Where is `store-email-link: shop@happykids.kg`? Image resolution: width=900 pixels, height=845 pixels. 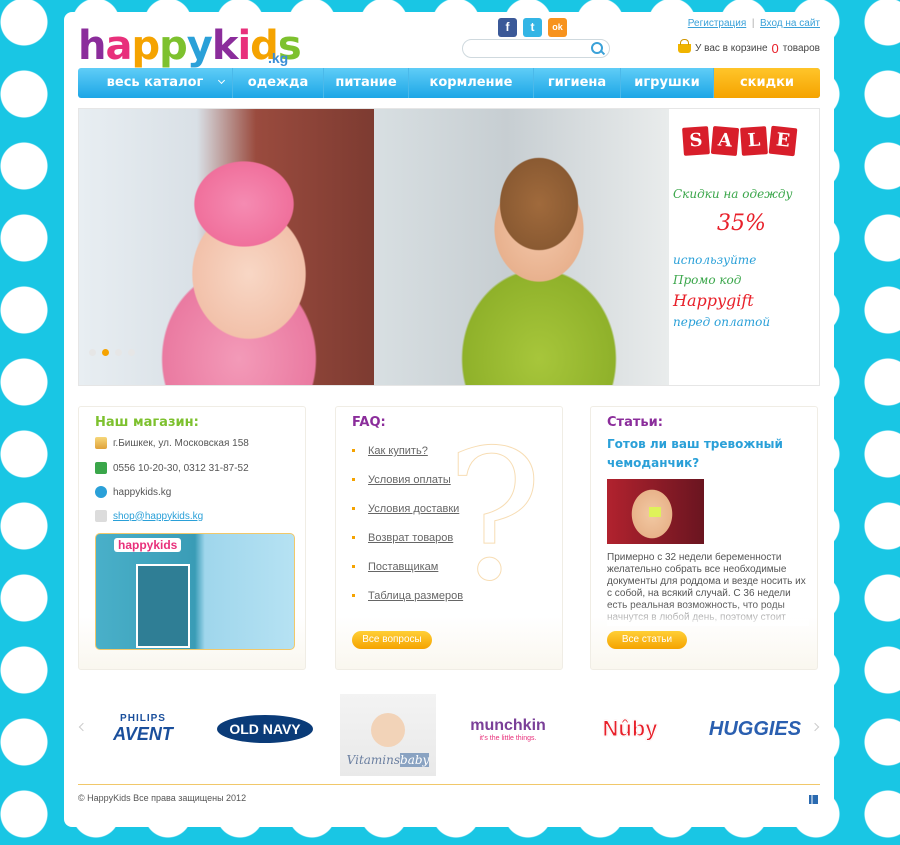
store-email-link: shop@happykids.kg is located at coordinates (158, 516).